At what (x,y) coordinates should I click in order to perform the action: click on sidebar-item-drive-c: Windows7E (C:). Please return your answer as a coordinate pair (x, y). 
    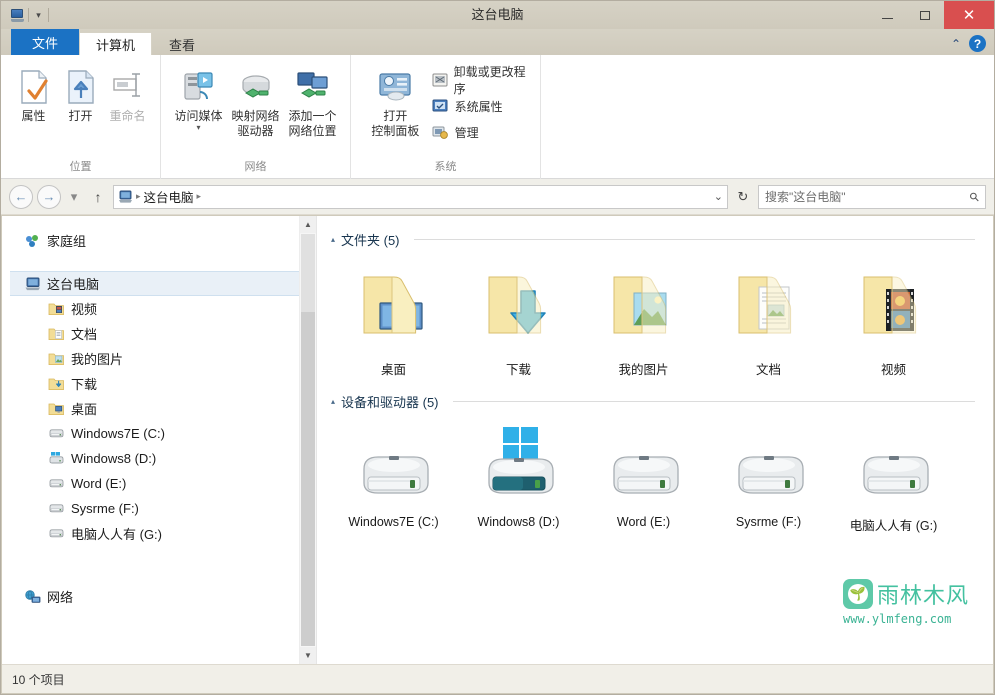
    Looking at the image, I should click on (159, 433).